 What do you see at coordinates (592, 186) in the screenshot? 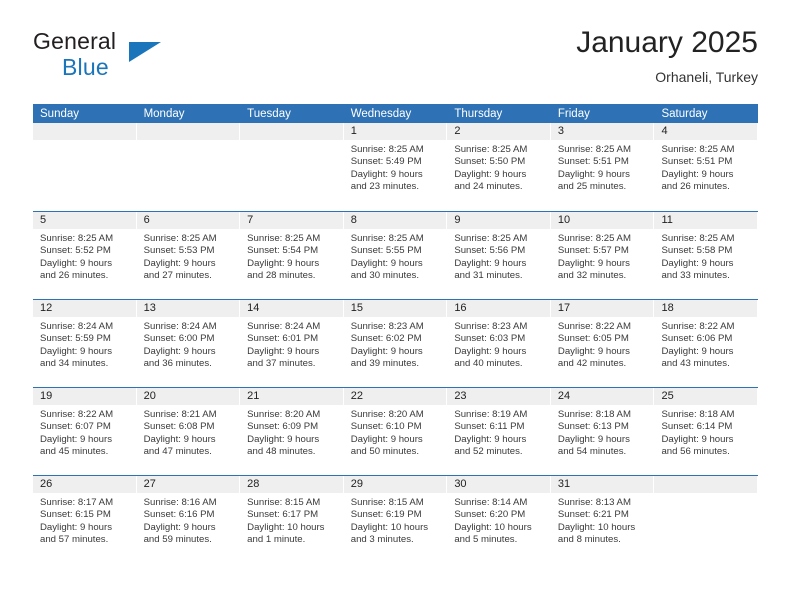
I see `day-detail-line: and 25 minutes.` at bounding box center [592, 186].